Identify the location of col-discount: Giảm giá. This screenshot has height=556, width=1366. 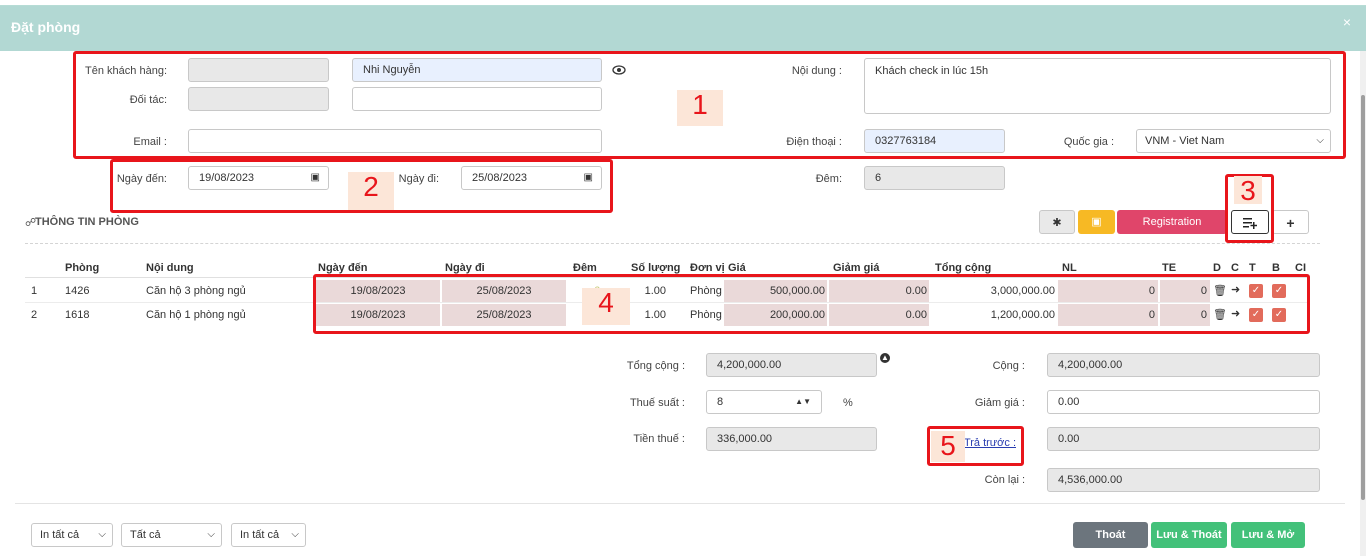
(856, 268).